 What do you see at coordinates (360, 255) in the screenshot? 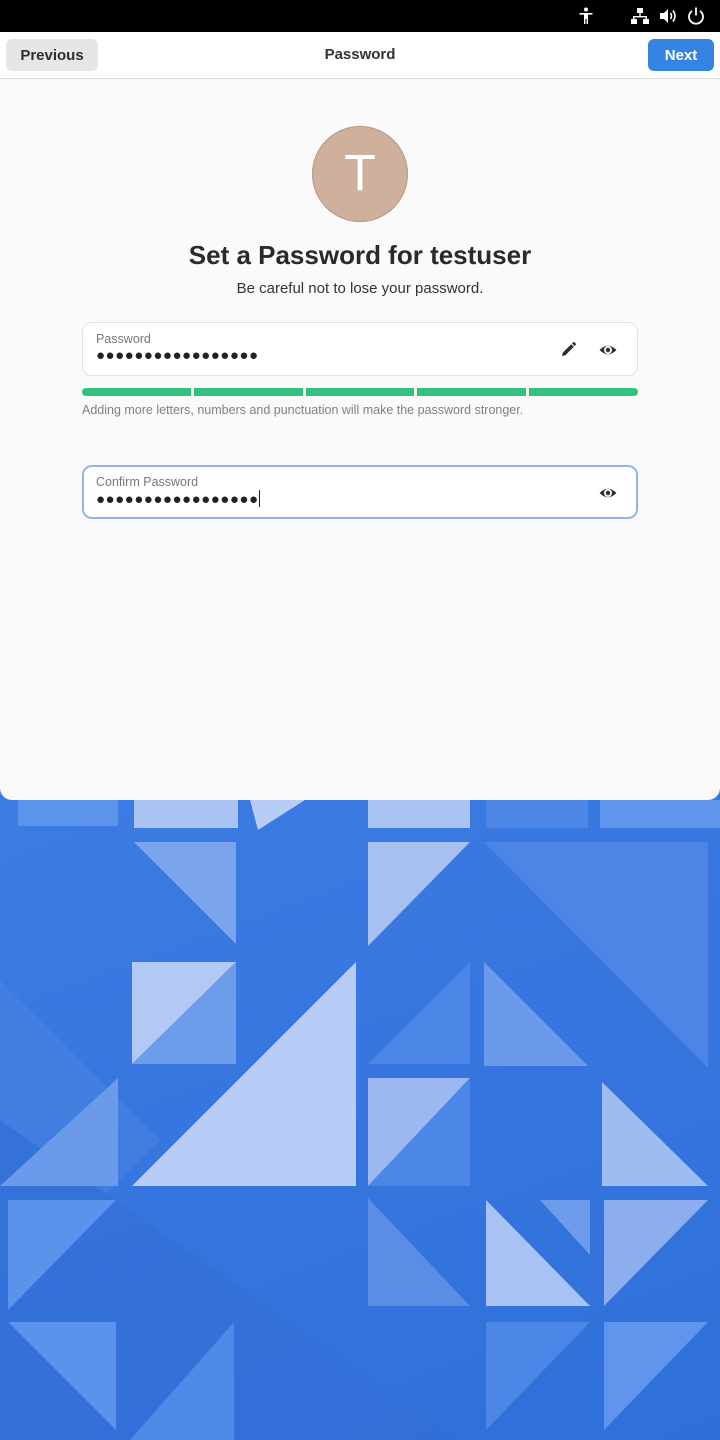
I see `heading: Set a Password for testuser` at bounding box center [360, 255].